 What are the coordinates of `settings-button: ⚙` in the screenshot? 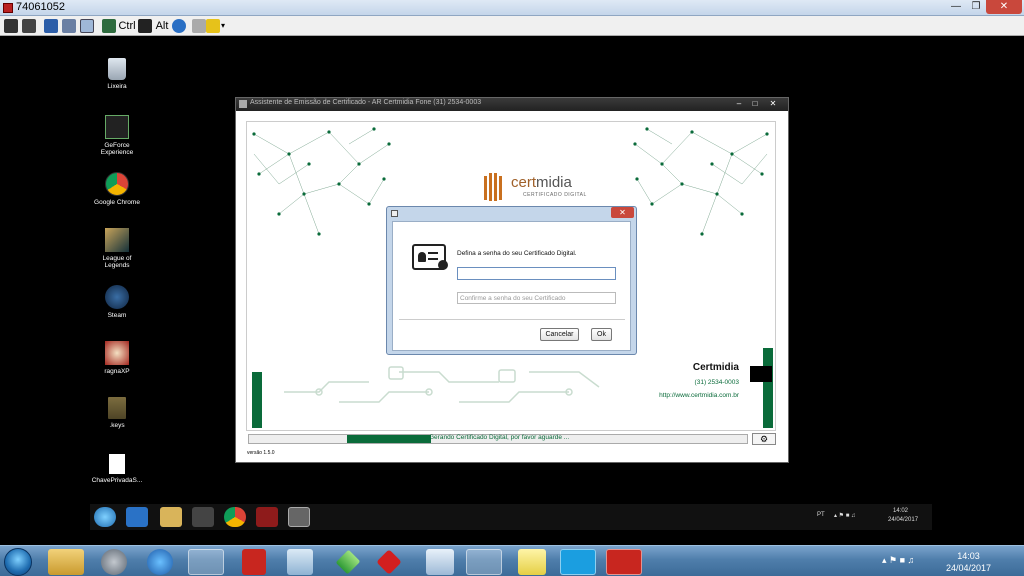 It's located at (764, 439).